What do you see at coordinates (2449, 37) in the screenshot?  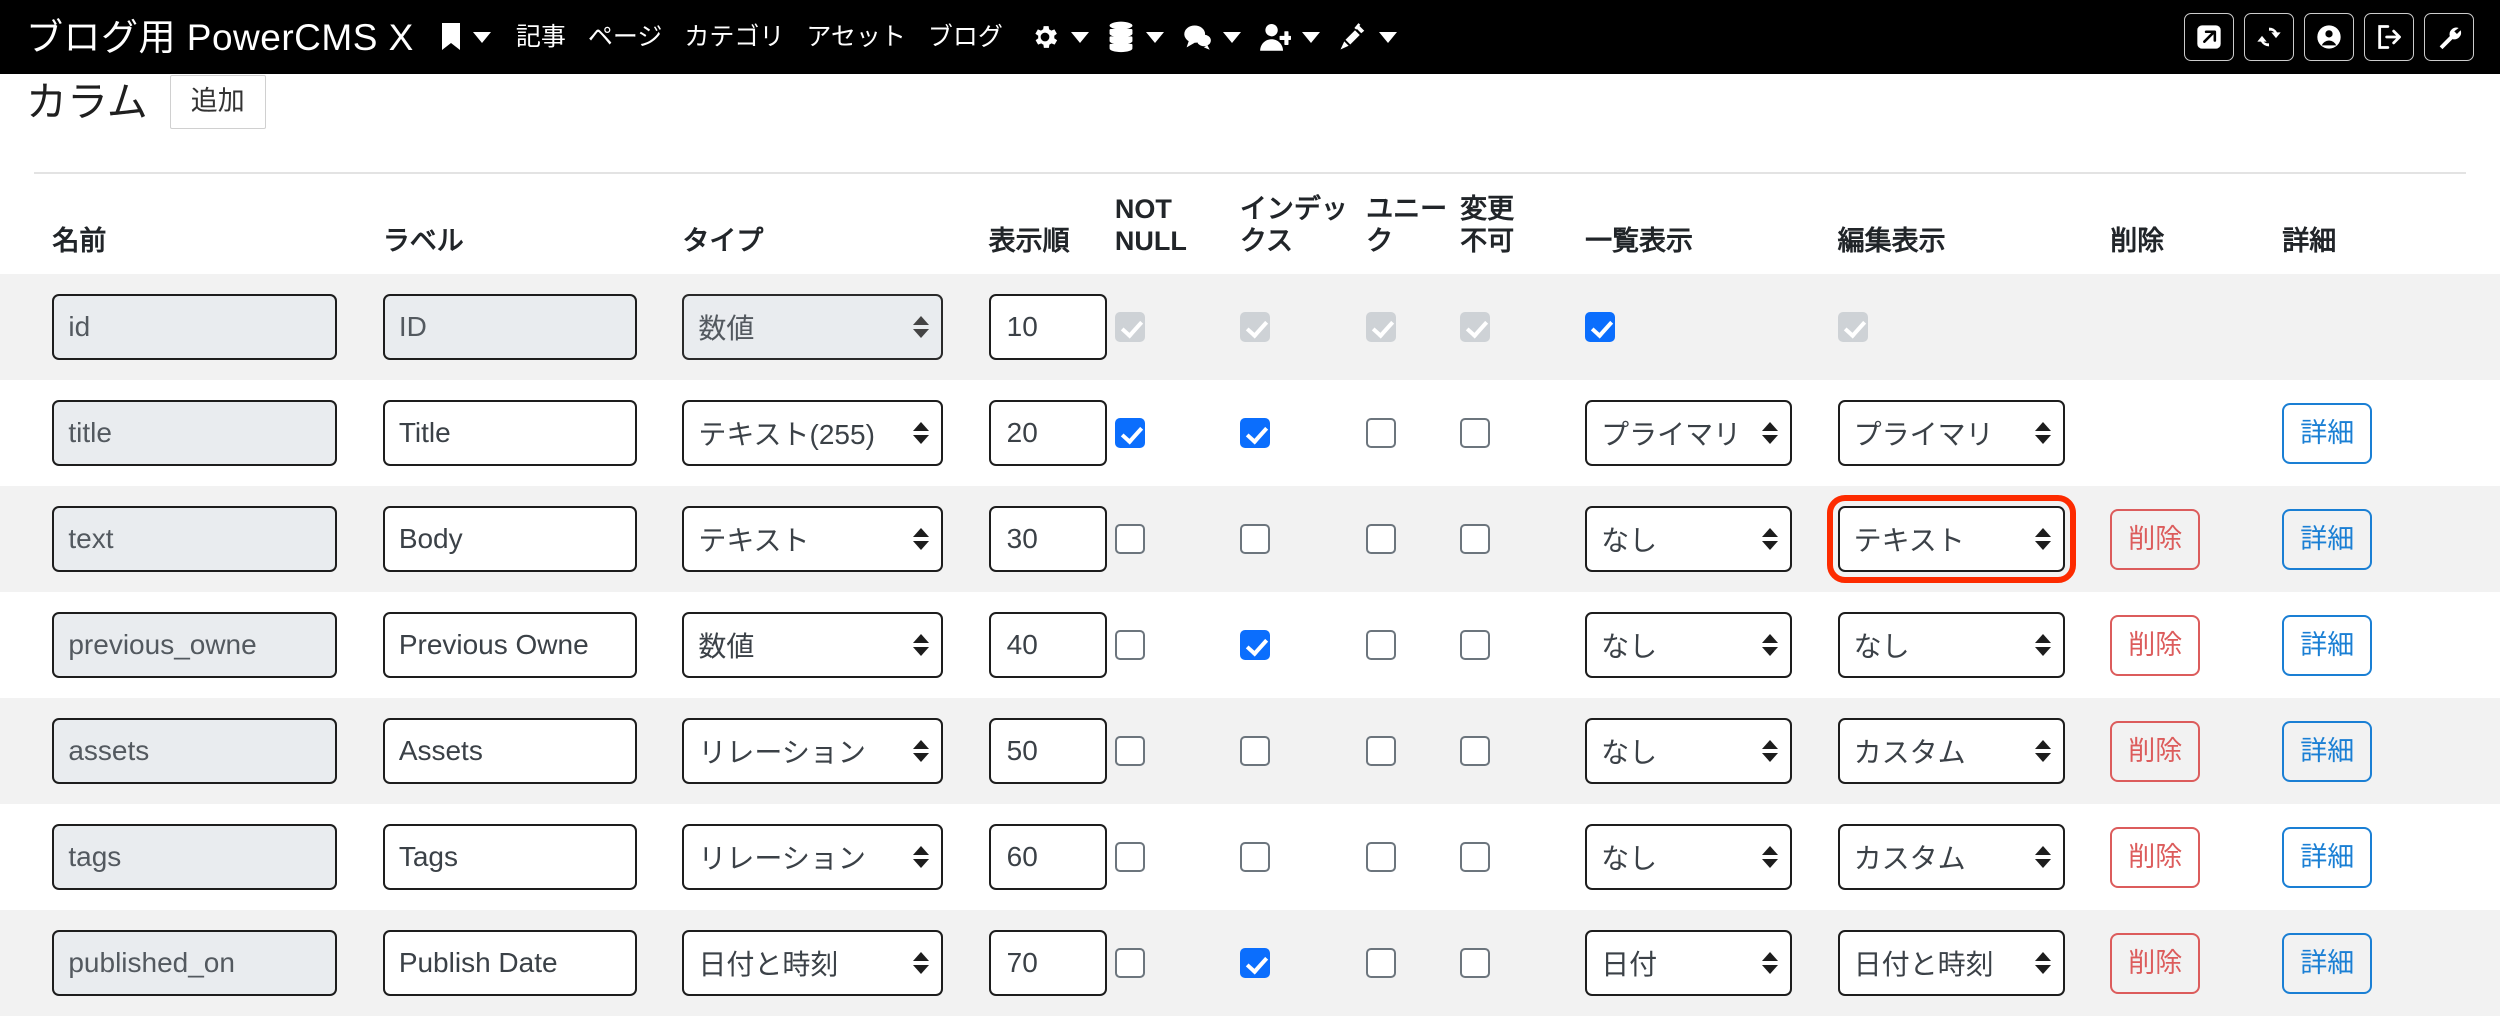 I see `wrench-button` at bounding box center [2449, 37].